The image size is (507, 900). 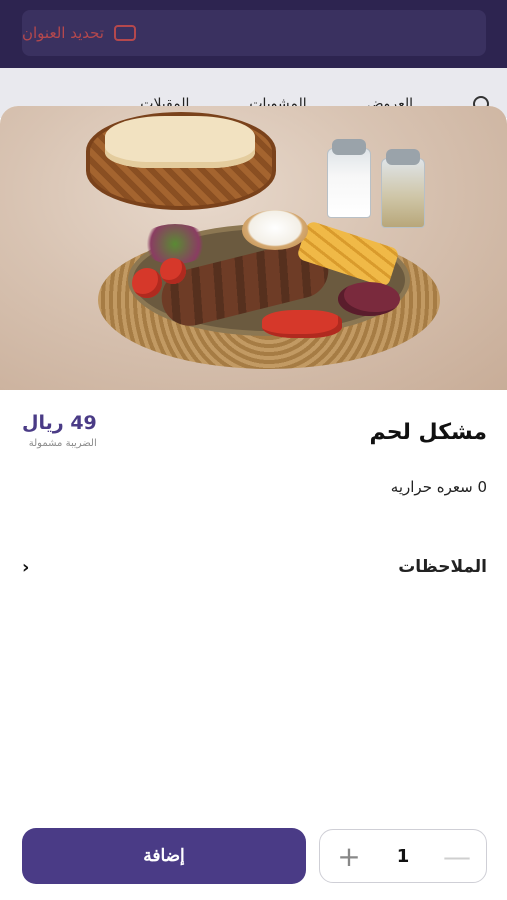 What do you see at coordinates (369, 299) in the screenshot?
I see `grilled-onion` at bounding box center [369, 299].